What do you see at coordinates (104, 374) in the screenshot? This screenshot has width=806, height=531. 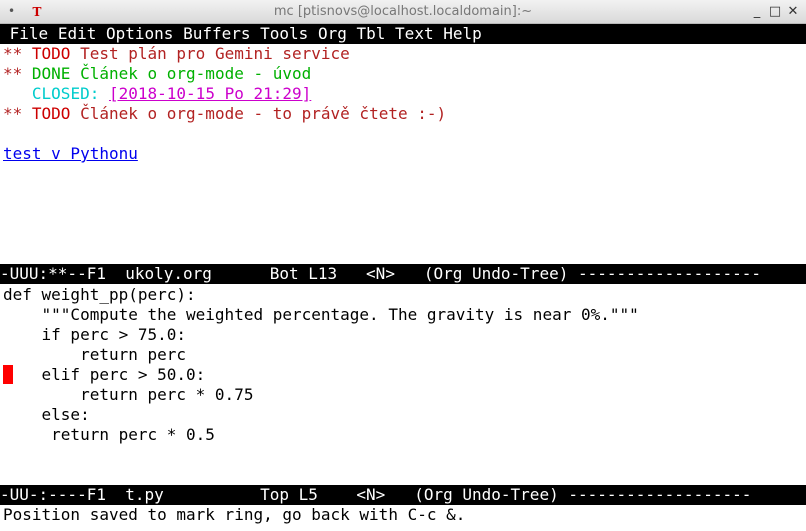 I see `code-line-5: elif perc > 50.0:` at bounding box center [104, 374].